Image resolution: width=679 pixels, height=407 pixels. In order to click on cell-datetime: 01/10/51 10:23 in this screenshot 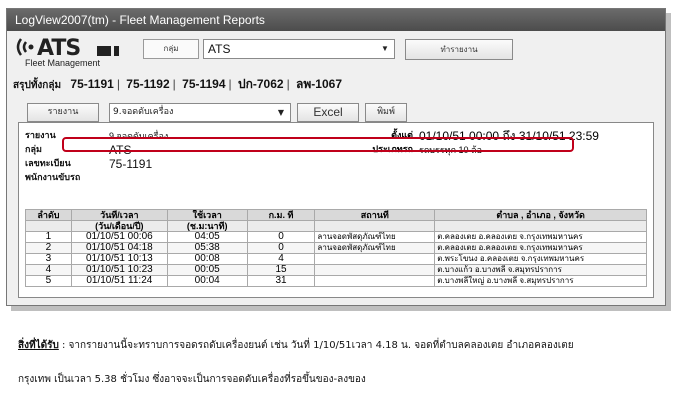, I will do `click(119, 270)`.